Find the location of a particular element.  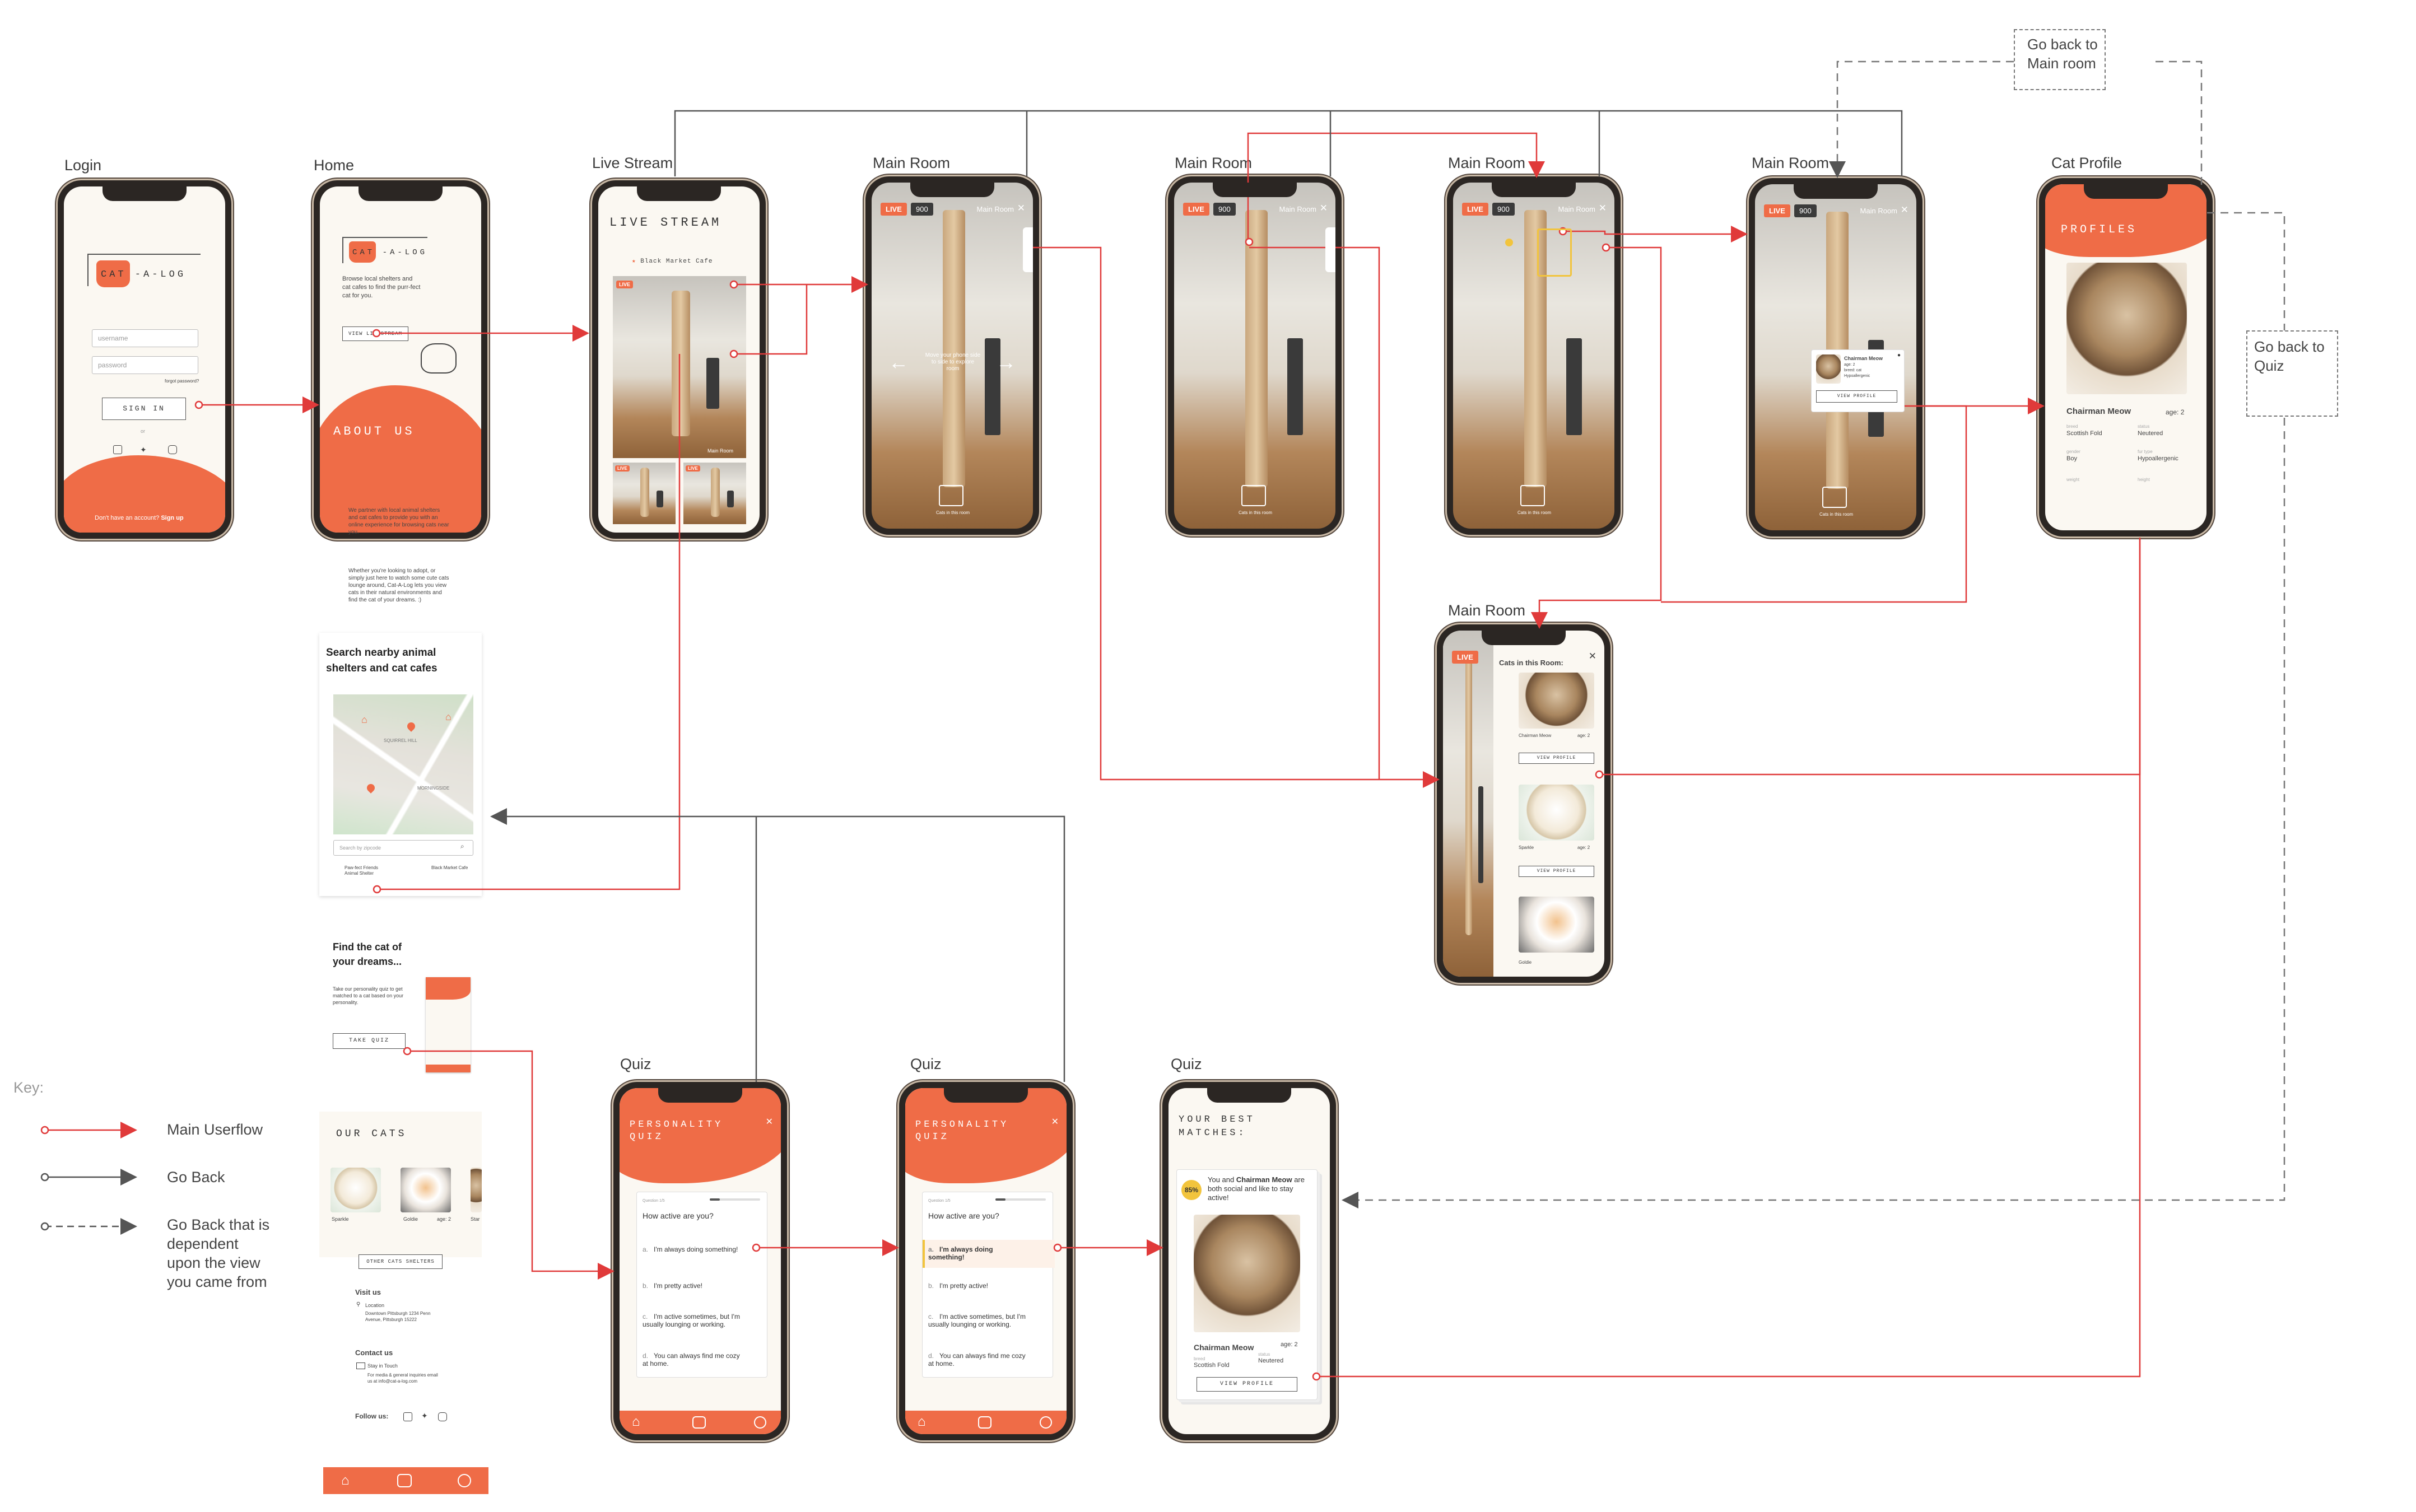

popup-close-icon: ● is located at coordinates (1899, 355).